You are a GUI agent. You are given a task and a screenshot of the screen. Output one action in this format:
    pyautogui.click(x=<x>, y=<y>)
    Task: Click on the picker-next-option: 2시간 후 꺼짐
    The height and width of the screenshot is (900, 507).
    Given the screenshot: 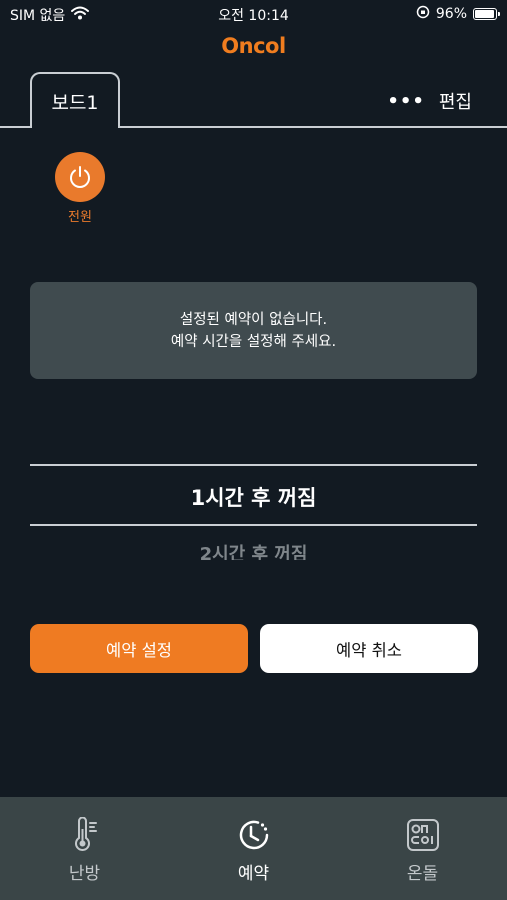 What is the action you would take?
    pyautogui.click(x=253, y=550)
    